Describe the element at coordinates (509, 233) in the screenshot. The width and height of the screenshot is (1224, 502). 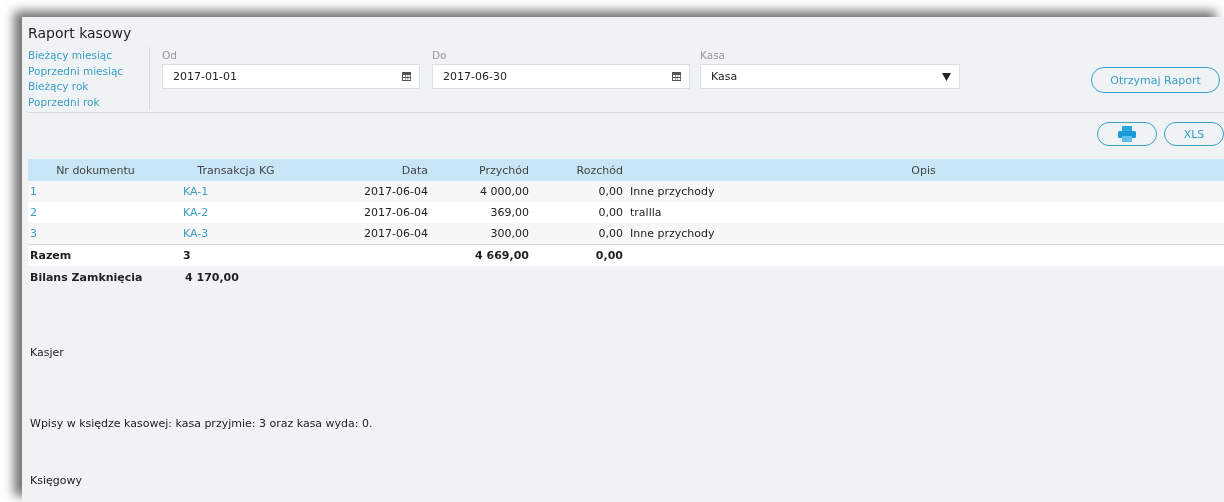
I see `table-cell-text: 300,00` at that location.